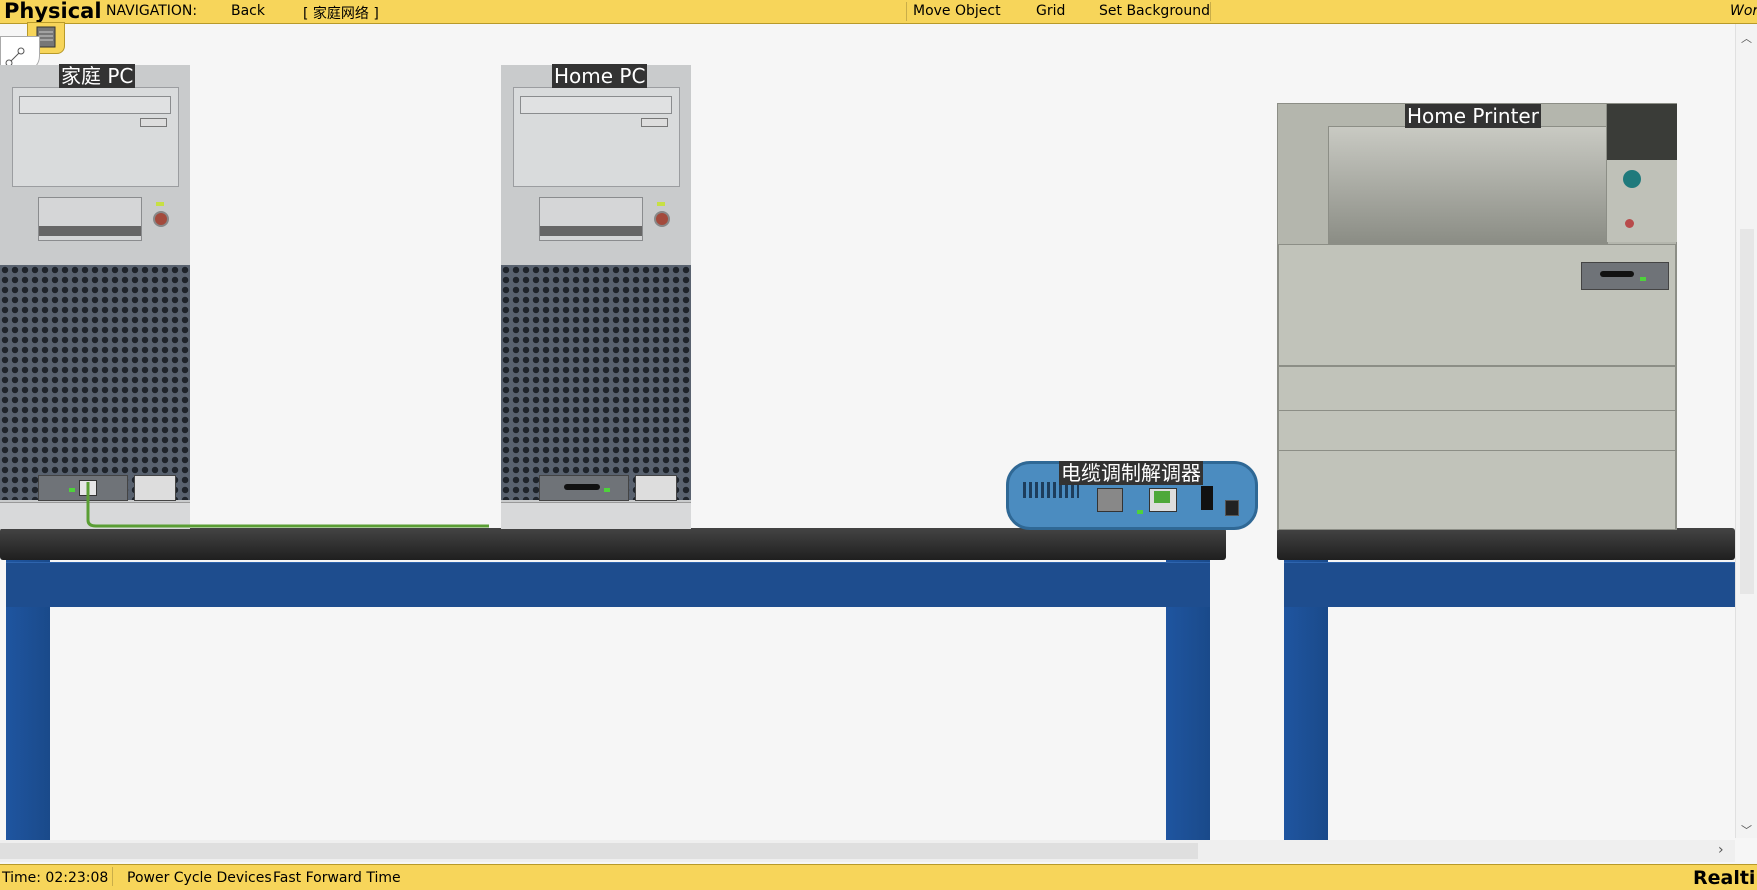 This screenshot has width=1757, height=890. Describe the element at coordinates (1642, 132) in the screenshot. I see `display-screen` at that location.